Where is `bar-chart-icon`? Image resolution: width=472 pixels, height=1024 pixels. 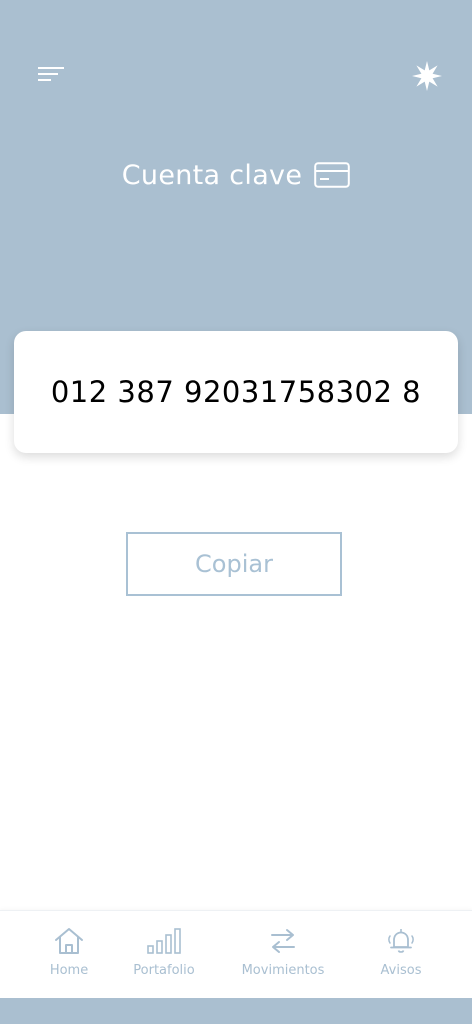
bar-chart-icon is located at coordinates (164, 941).